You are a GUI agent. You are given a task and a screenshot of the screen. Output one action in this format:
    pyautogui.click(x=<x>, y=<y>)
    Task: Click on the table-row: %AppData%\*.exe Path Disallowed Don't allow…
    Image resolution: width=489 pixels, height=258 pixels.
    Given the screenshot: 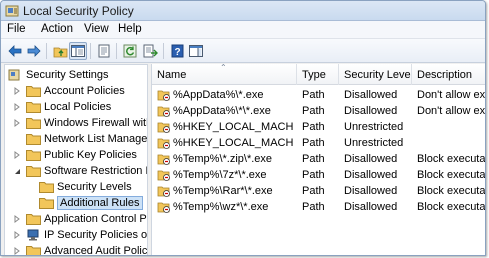 What is the action you would take?
    pyautogui.click(x=319, y=95)
    